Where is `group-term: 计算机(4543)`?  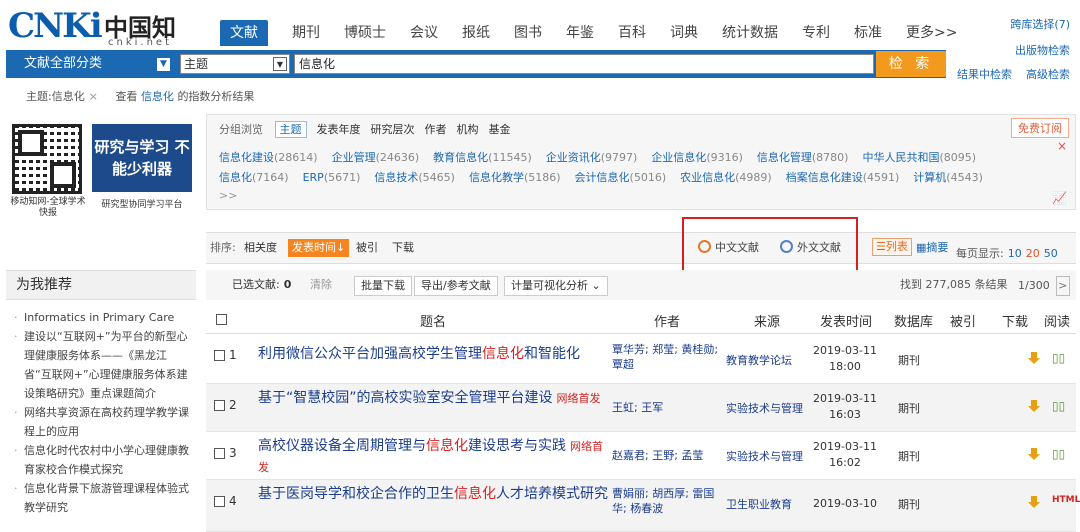 group-term: 计算机(4543) is located at coordinates (948, 177).